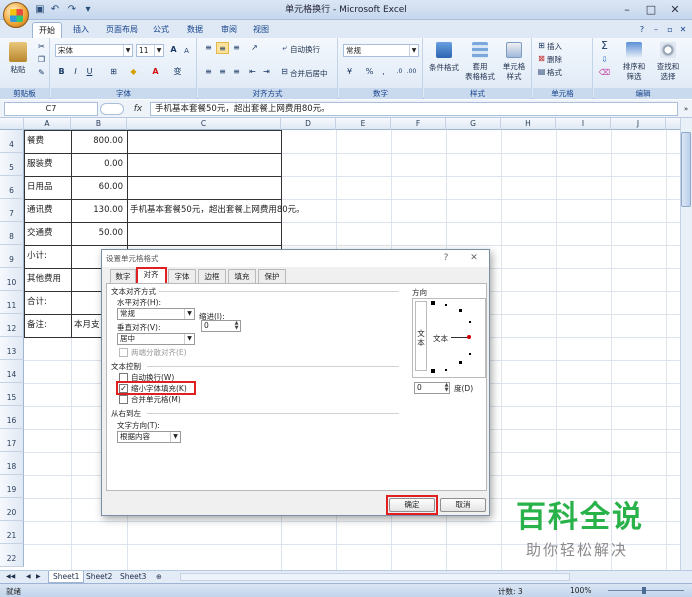 The image size is (692, 597). Describe the element at coordinates (97, 187) in the screenshot. I see `cell-b6: 60.00` at that location.